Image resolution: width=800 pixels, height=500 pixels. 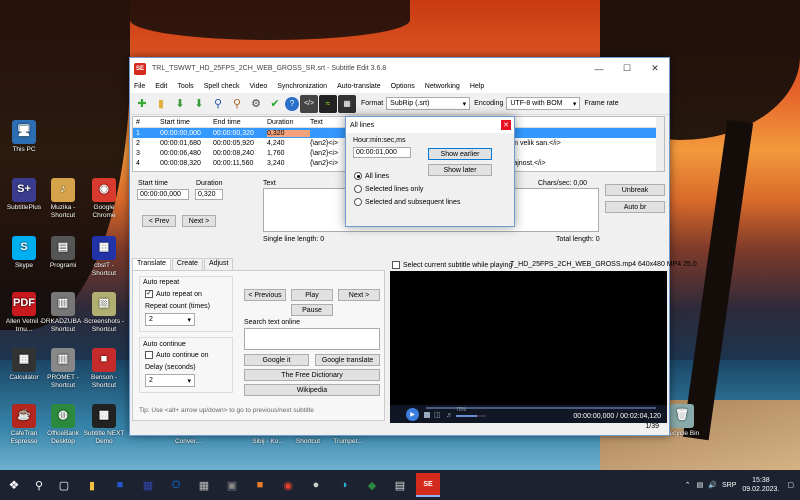 I want to click on auto-continue-on-checkbox: Auto continue on, so click(x=177, y=355).